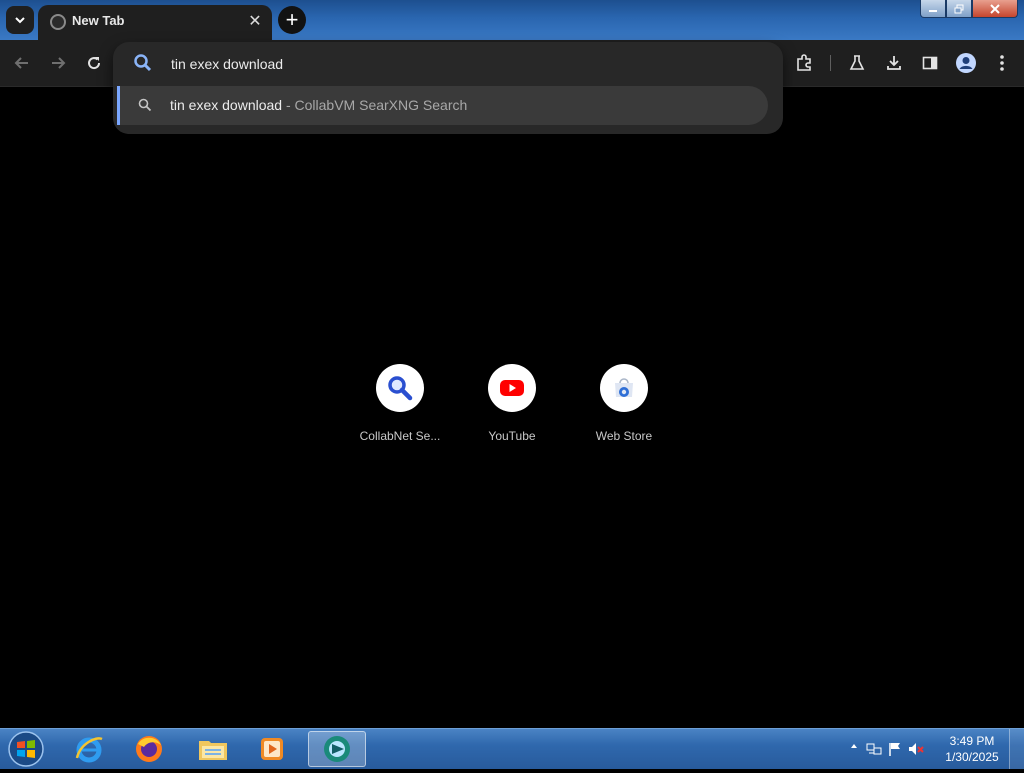  I want to click on internet-explorer-icon, so click(89, 750).